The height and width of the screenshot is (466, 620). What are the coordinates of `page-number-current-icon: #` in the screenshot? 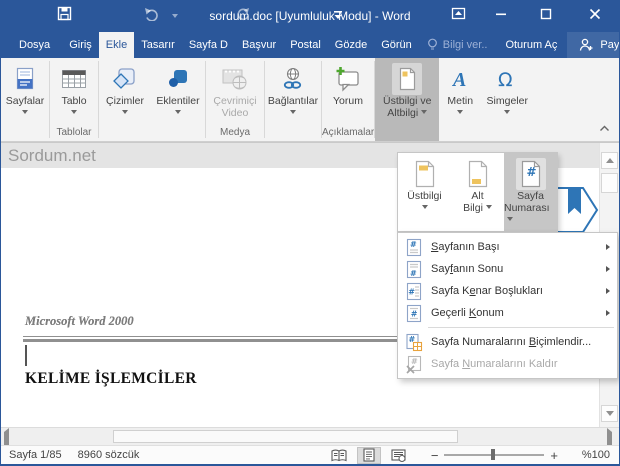 It's located at (414, 313).